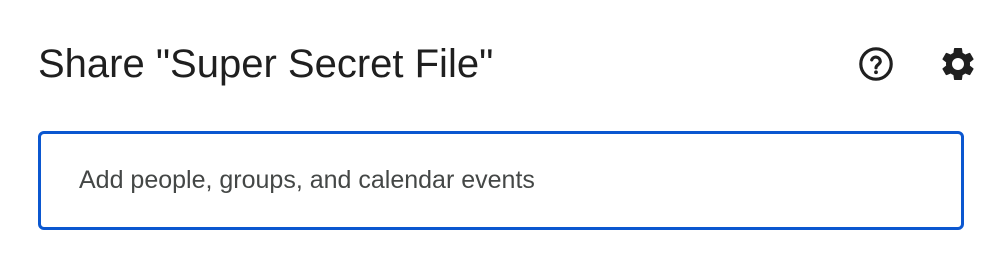 The image size is (998, 265). Describe the element at coordinates (266, 64) in the screenshot. I see `dialog-title: Share "Super Secret File"` at that location.